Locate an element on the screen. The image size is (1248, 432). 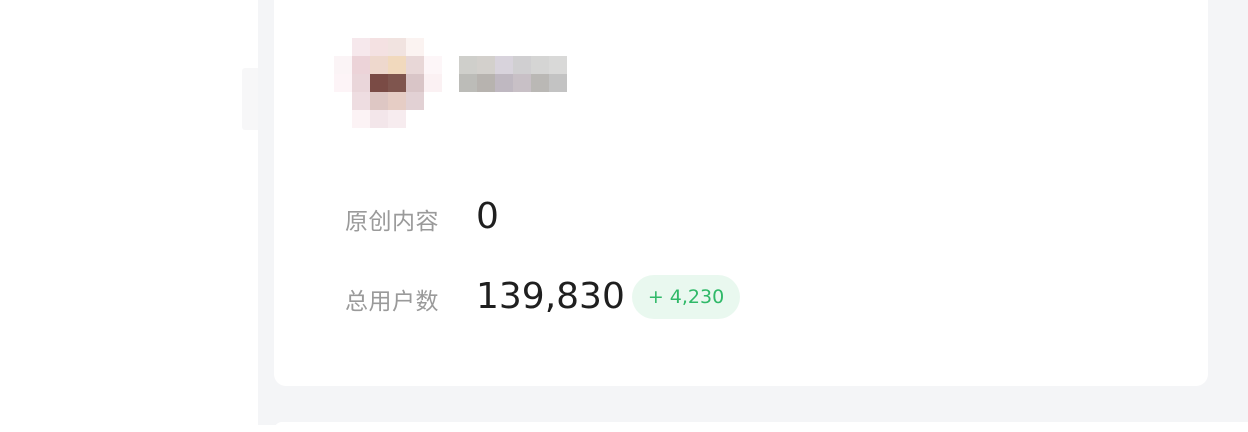
account-name-pixelated is located at coordinates (513, 74).